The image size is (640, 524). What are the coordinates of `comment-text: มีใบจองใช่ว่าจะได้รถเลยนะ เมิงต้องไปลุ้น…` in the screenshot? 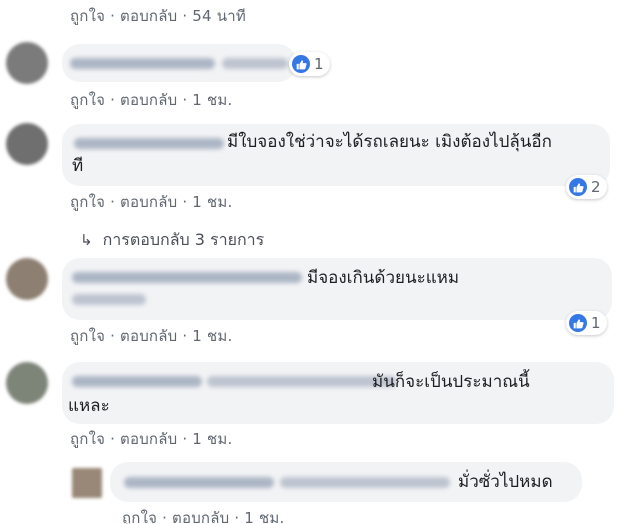 It's located at (389, 142).